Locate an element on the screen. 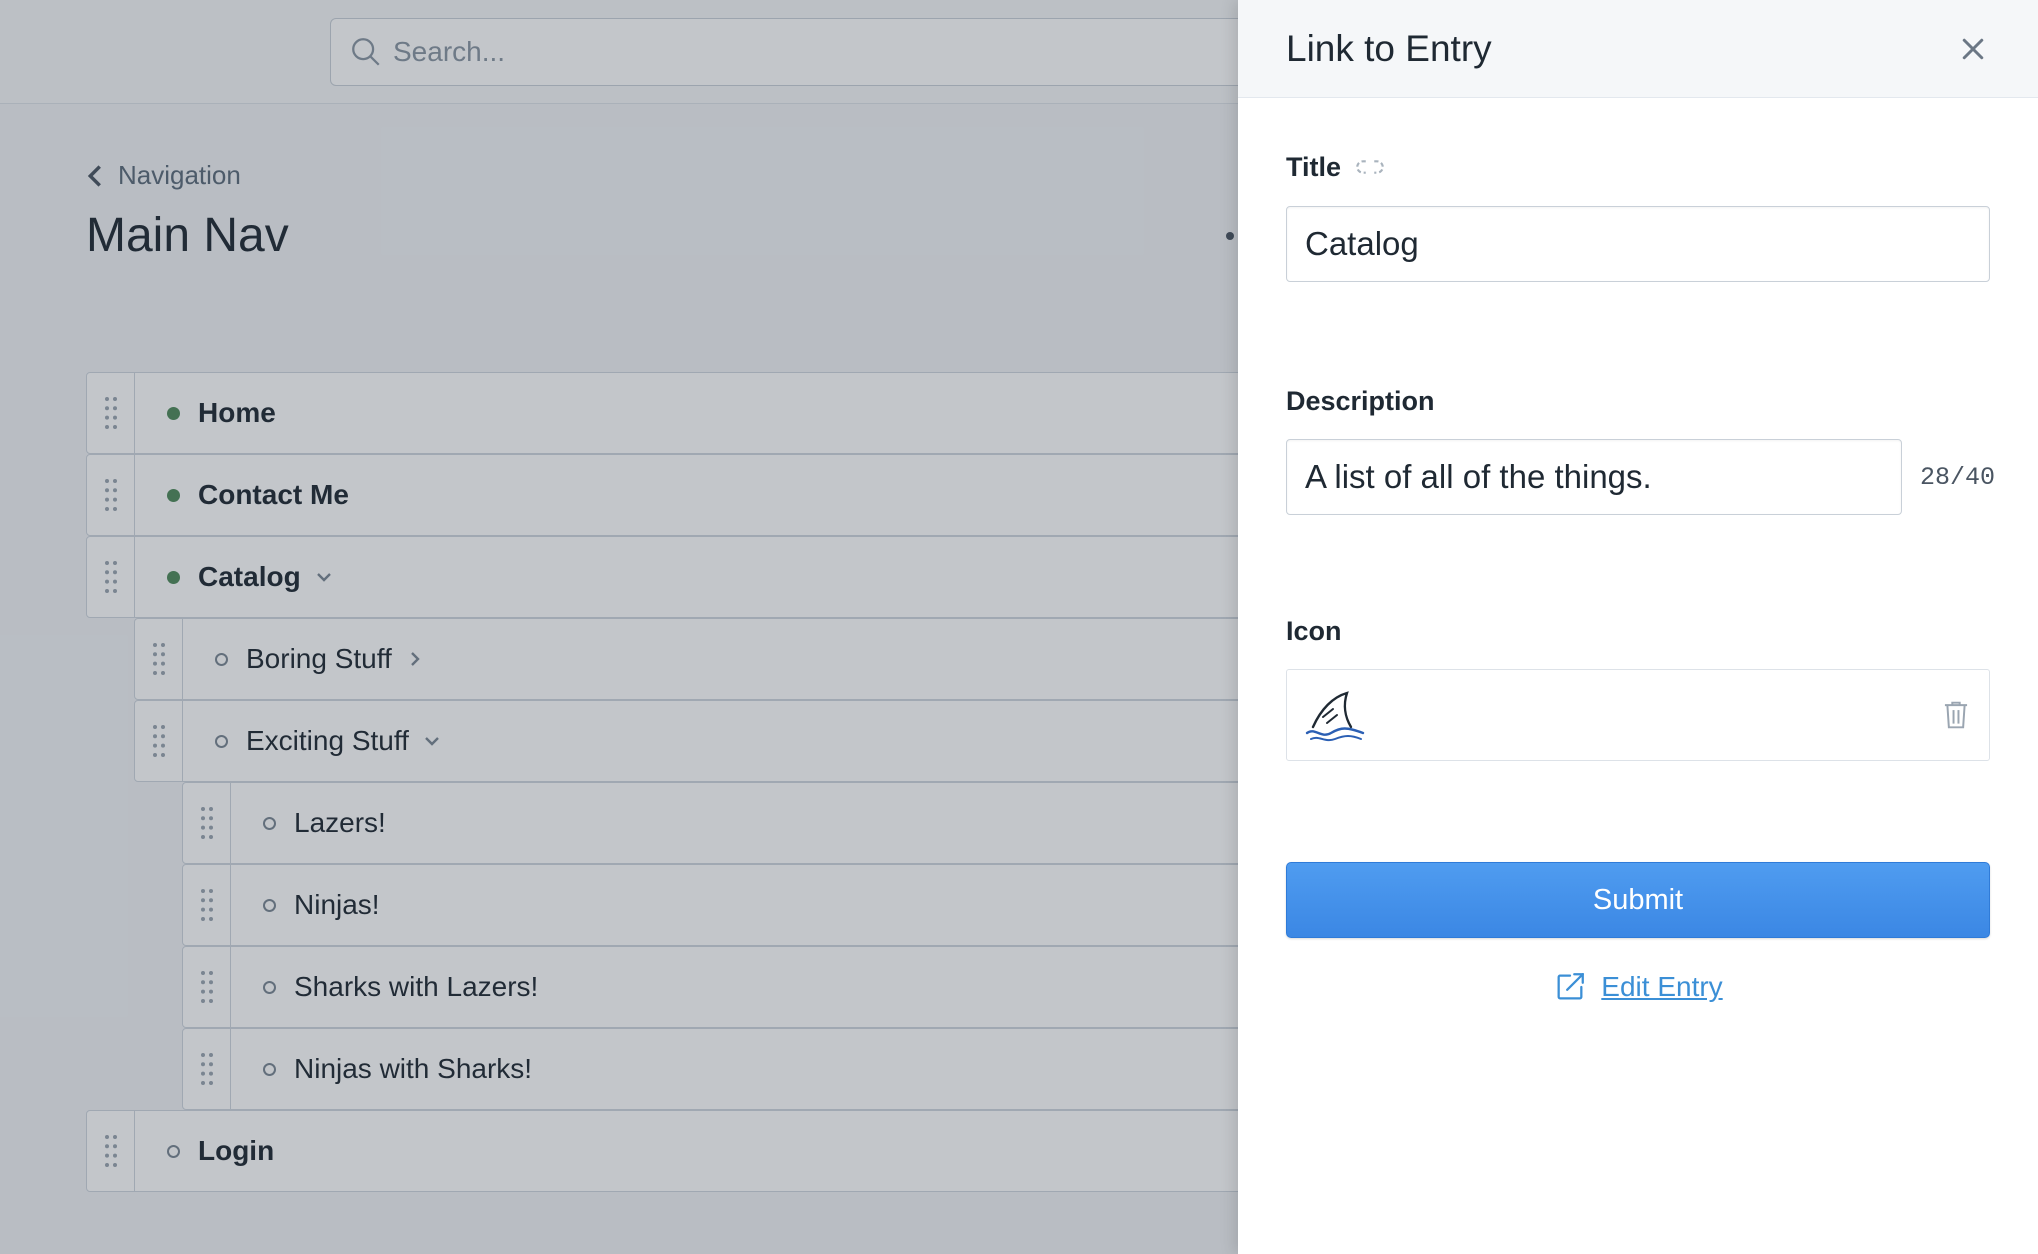  character-counter: 28/40 is located at coordinates (1958, 477).